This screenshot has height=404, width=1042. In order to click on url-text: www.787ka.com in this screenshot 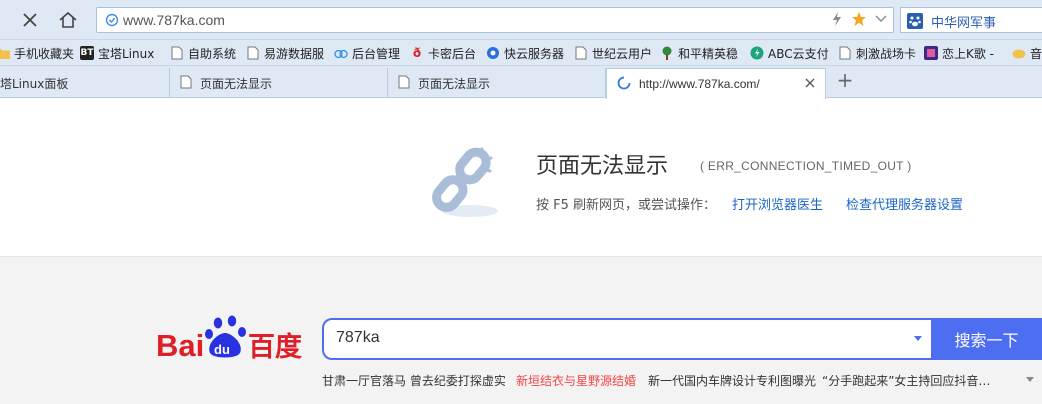, I will do `click(174, 20)`.